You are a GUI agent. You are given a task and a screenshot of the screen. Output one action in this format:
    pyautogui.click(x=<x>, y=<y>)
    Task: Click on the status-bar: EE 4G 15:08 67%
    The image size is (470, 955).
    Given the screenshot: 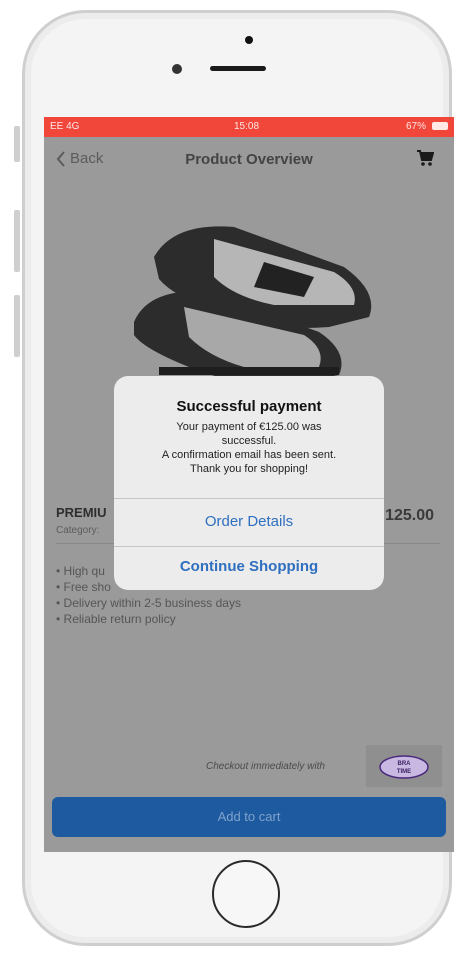 What is the action you would take?
    pyautogui.click(x=249, y=127)
    